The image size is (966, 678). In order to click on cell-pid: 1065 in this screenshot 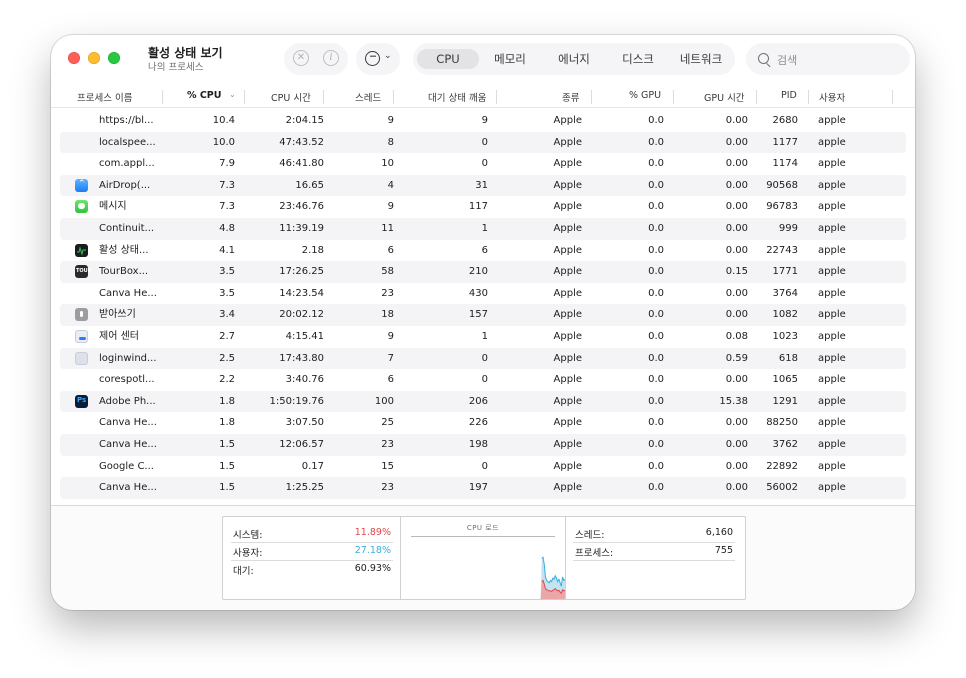, I will do `click(785, 380)`.